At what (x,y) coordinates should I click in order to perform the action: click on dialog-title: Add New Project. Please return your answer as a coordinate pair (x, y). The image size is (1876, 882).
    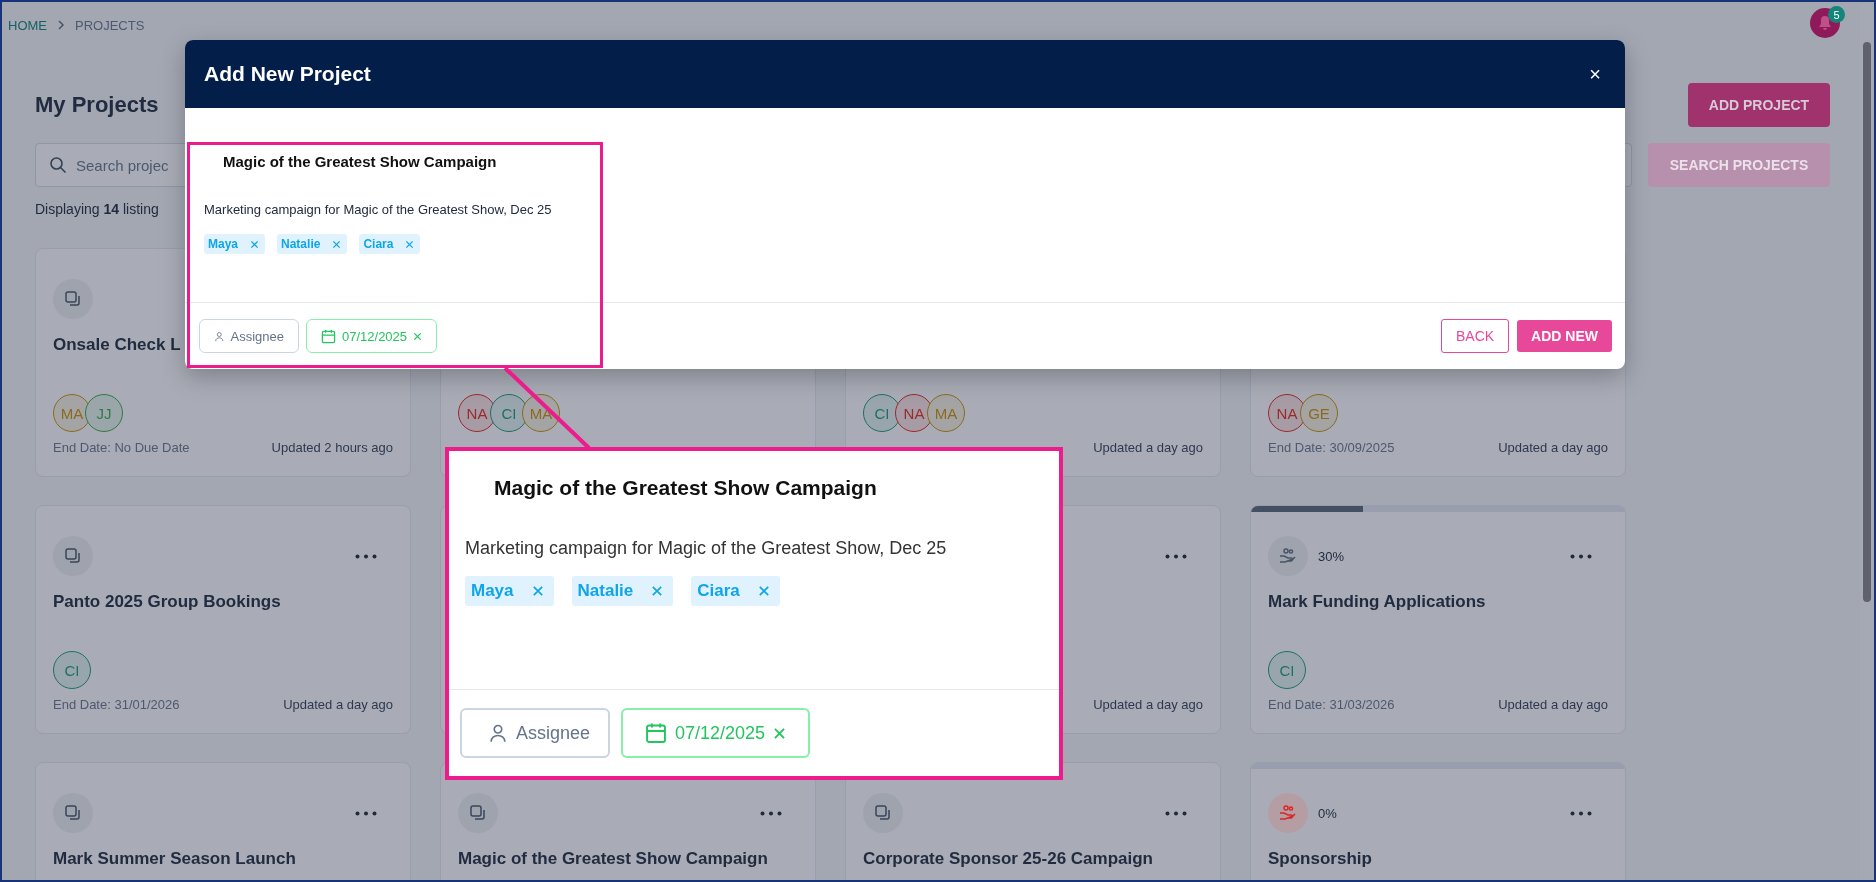
    Looking at the image, I should click on (287, 74).